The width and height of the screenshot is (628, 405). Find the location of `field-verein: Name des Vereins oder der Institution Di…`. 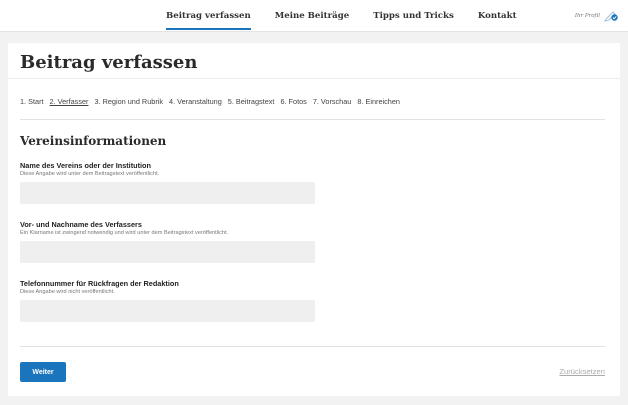

field-verein: Name des Vereins oder der Institution Di… is located at coordinates (170, 182).